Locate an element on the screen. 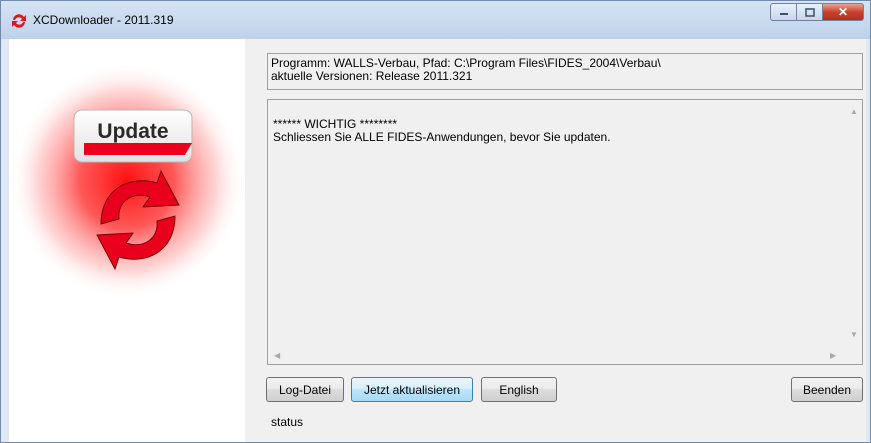 Image resolution: width=871 pixels, height=443 pixels. horizontal-scrollbar: ◀ ▶ is located at coordinates (557, 355).